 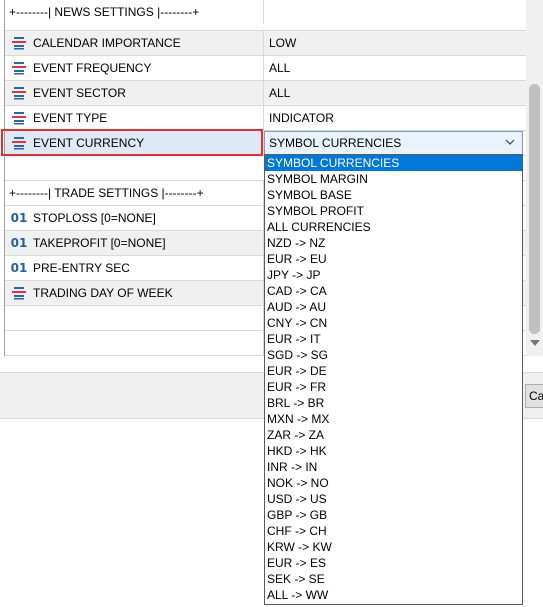 I want to click on dropdown-option: JPY -> JP, so click(x=393, y=275).